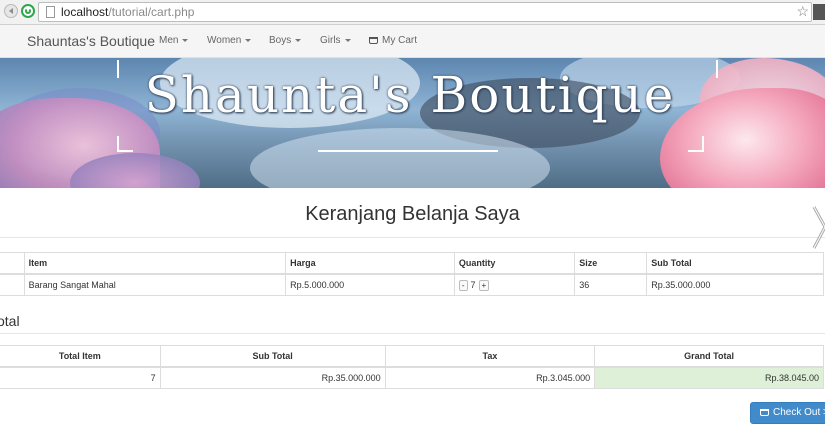 The height and width of the screenshot is (433, 825). I want to click on cart-header-size: Size, so click(611, 263).